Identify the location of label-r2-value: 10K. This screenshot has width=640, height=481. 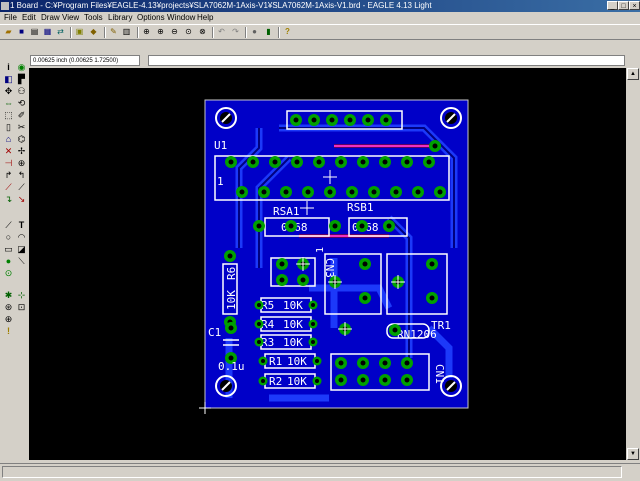
(297, 381).